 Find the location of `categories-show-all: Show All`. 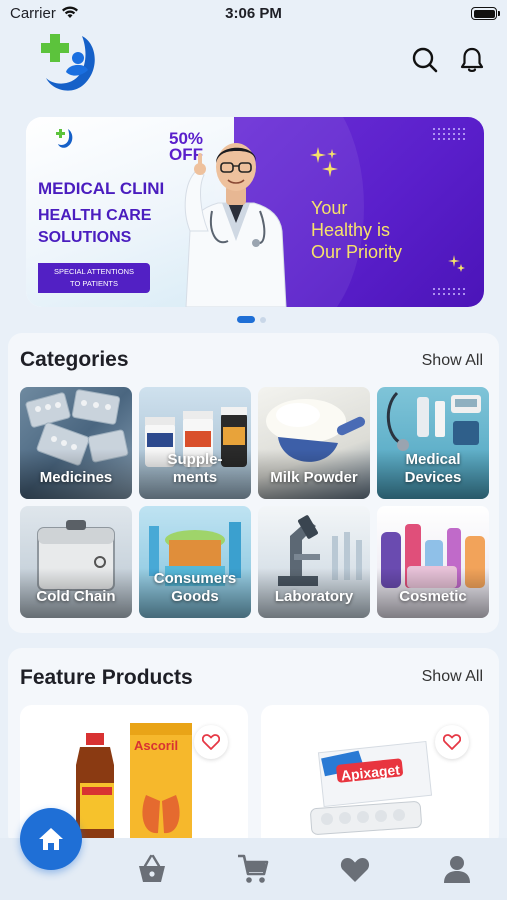

categories-show-all: Show All is located at coordinates (452, 361).